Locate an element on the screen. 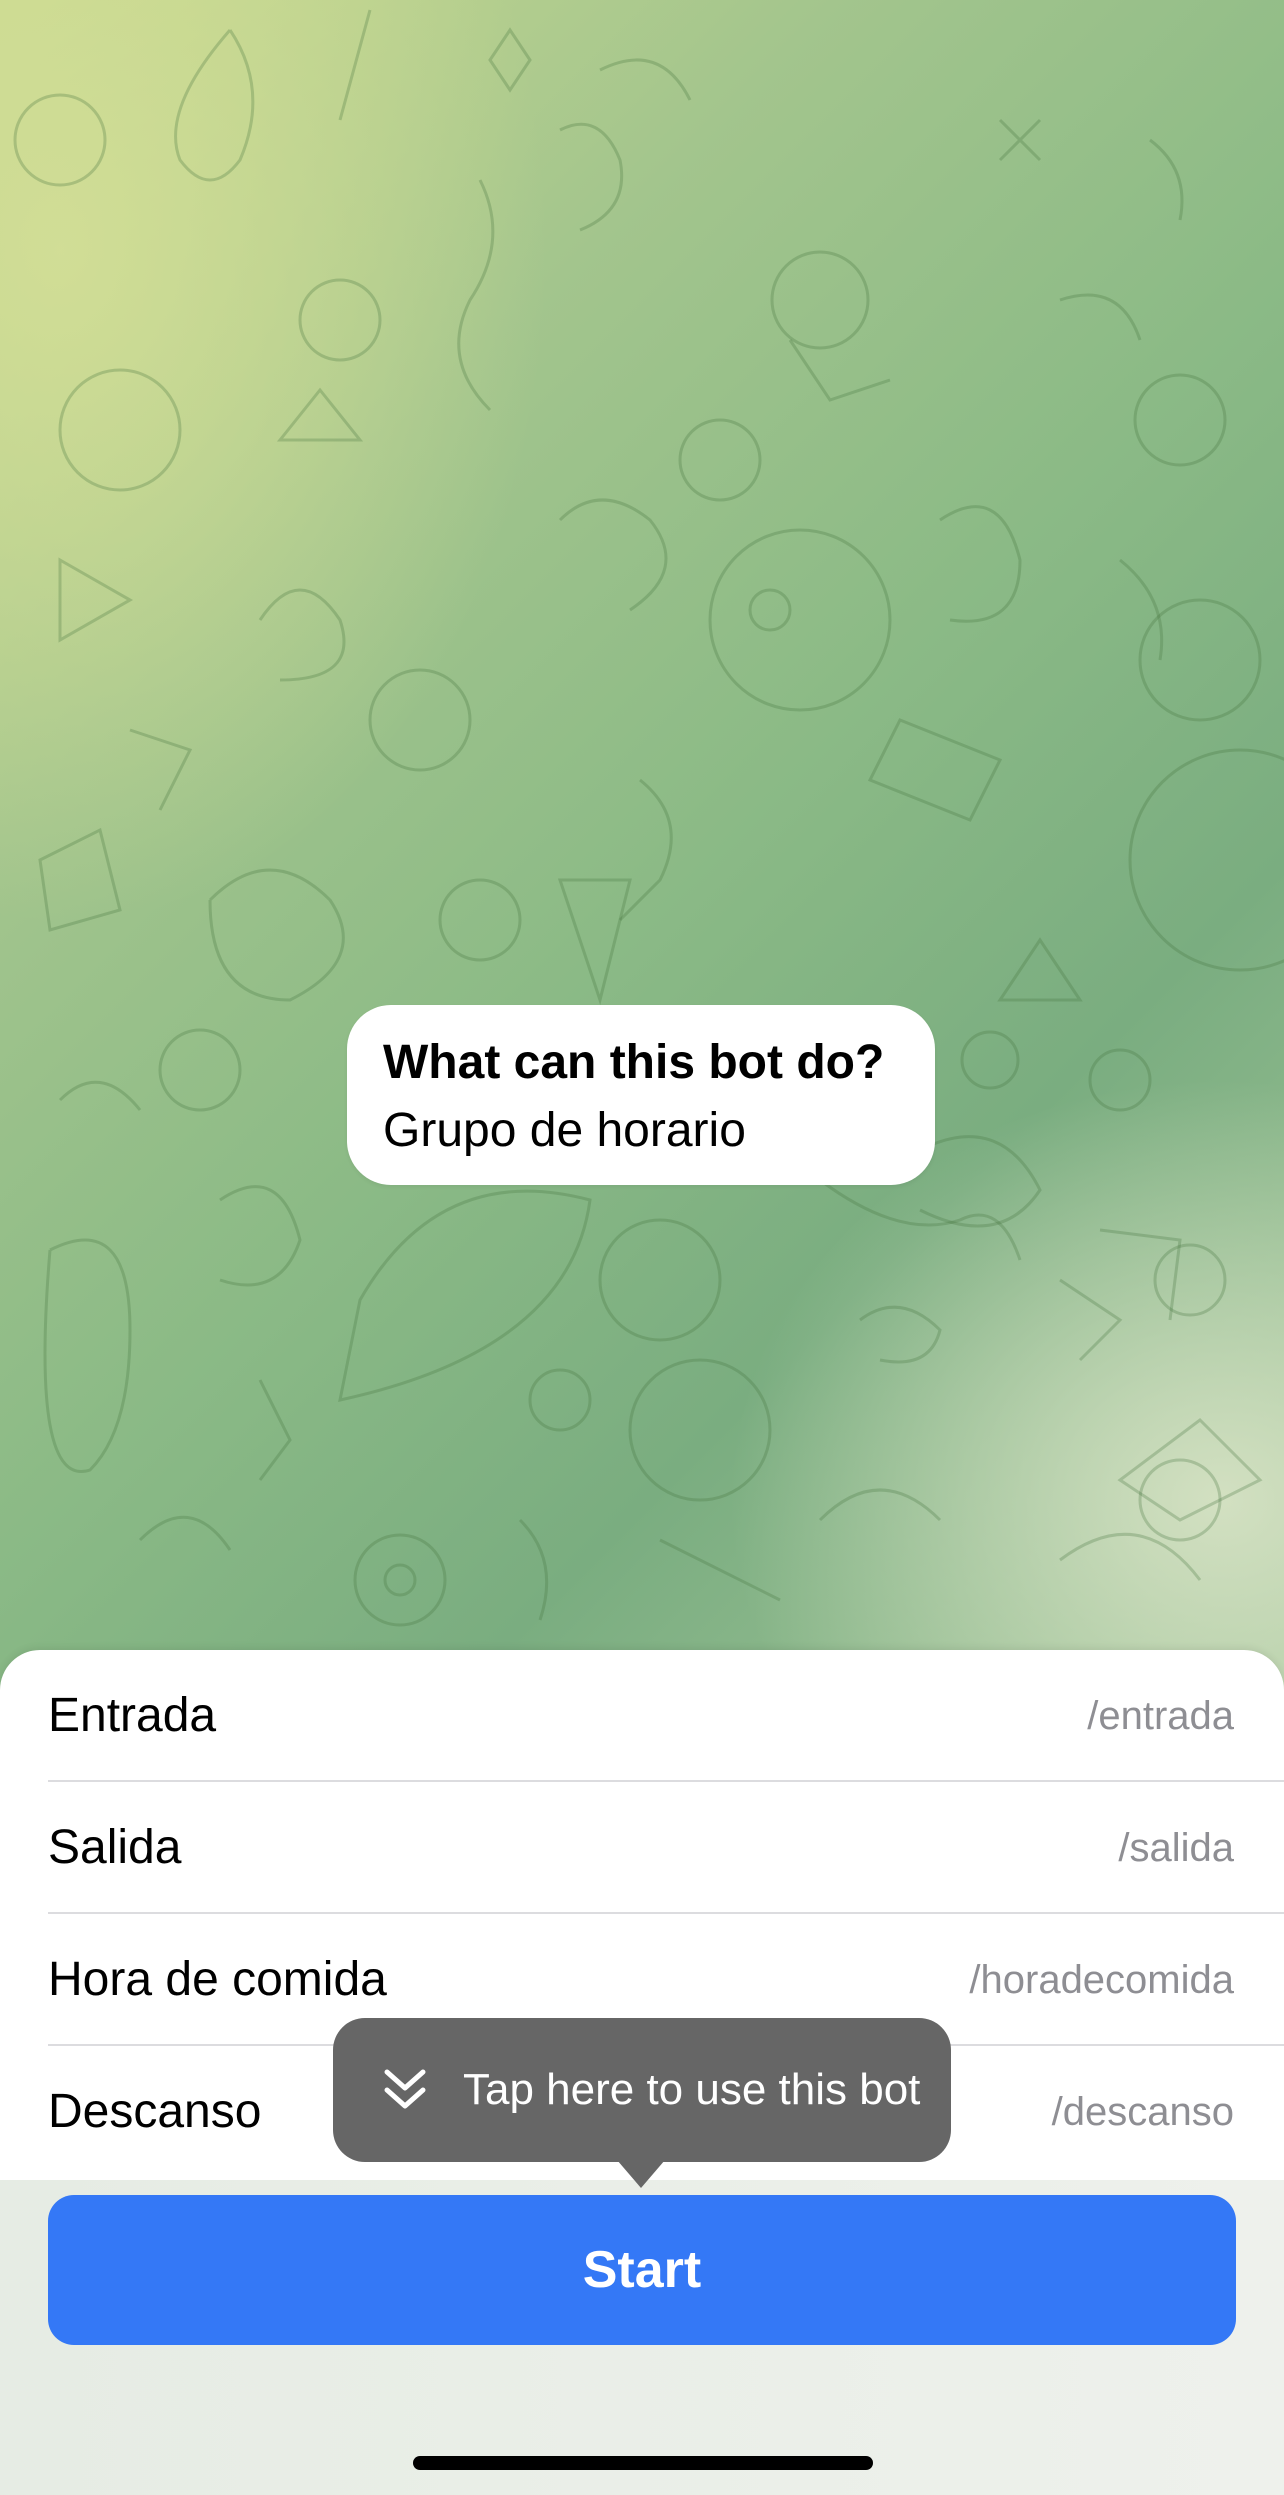 The height and width of the screenshot is (2495, 1284). double-chevron-down-icon is located at coordinates (405, 2089).